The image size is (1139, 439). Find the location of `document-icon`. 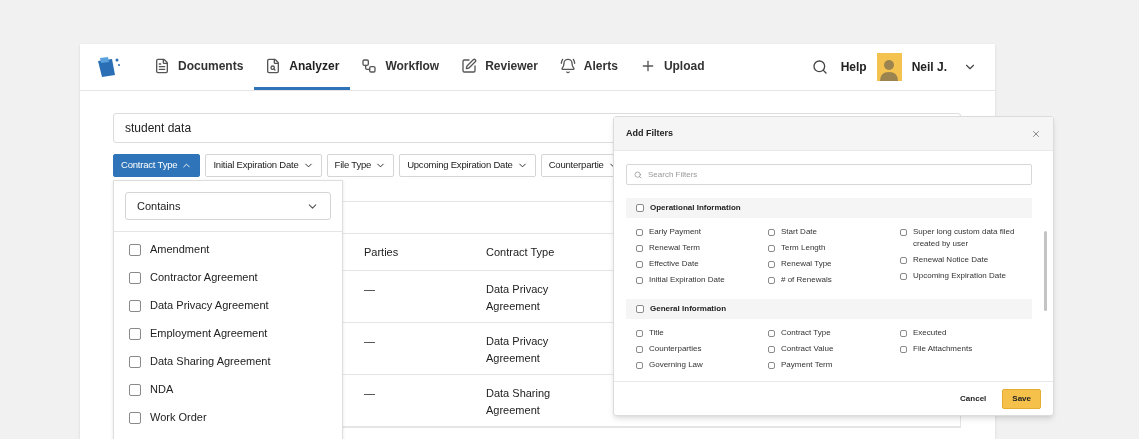

document-icon is located at coordinates (162, 65).